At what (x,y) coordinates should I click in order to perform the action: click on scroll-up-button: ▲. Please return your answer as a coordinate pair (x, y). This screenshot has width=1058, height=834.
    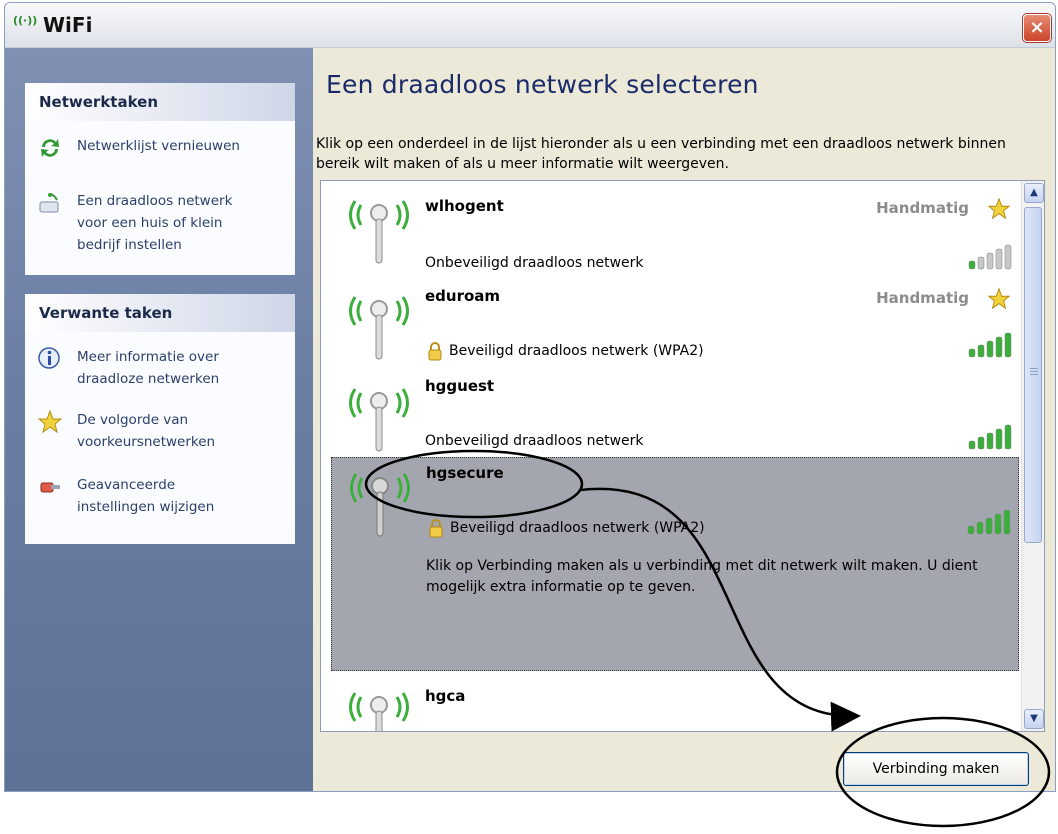
    Looking at the image, I should click on (1034, 193).